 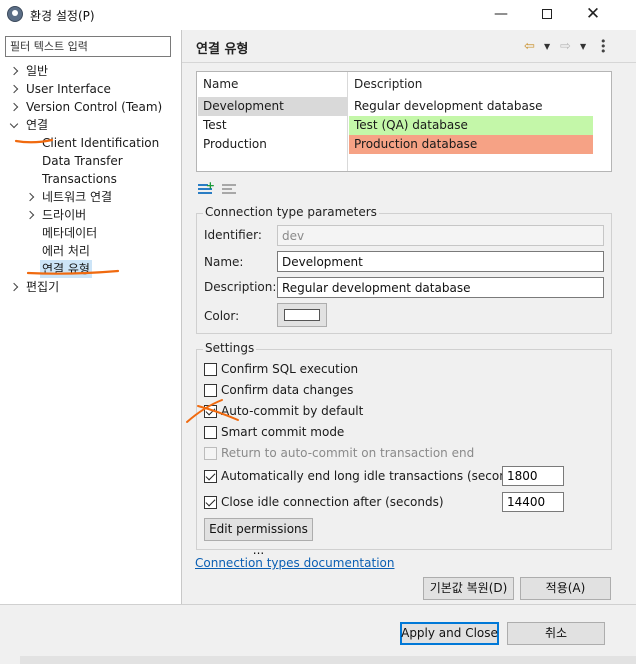 What do you see at coordinates (220, 84) in the screenshot?
I see `column-header-name: Name` at bounding box center [220, 84].